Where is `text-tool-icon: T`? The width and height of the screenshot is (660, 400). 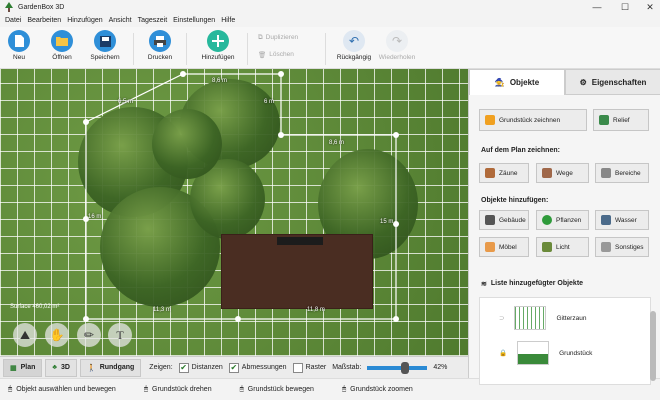 text-tool-icon: T is located at coordinates (120, 335).